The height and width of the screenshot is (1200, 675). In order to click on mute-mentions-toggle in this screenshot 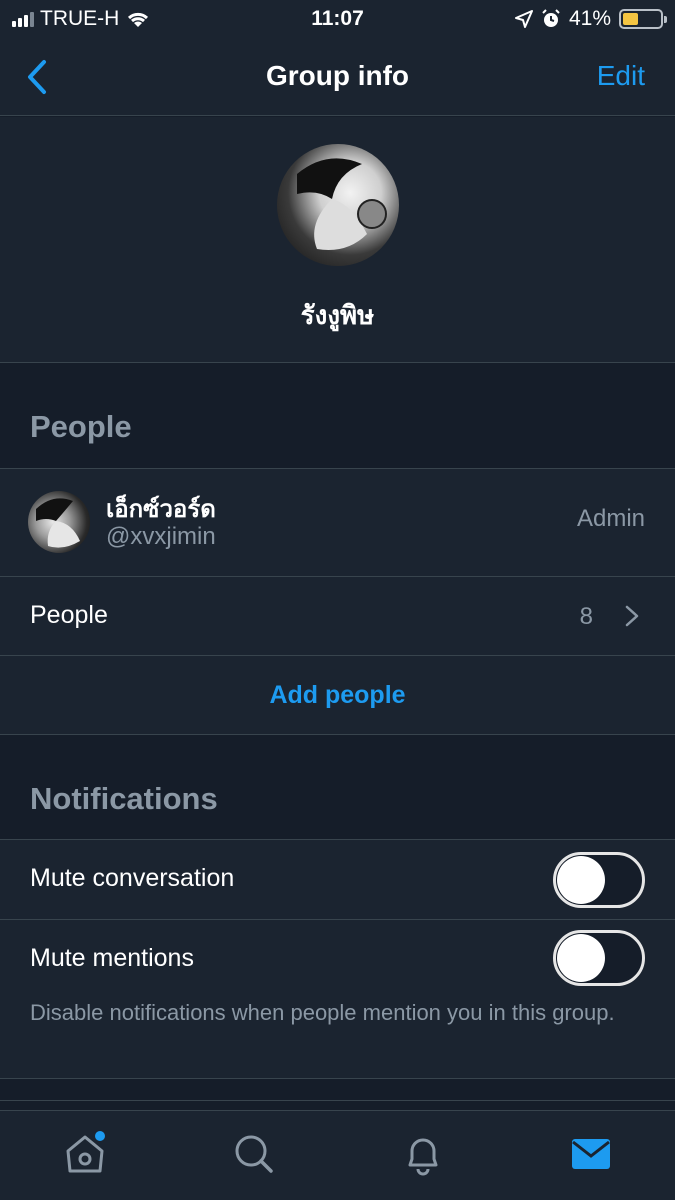, I will do `click(599, 958)`.